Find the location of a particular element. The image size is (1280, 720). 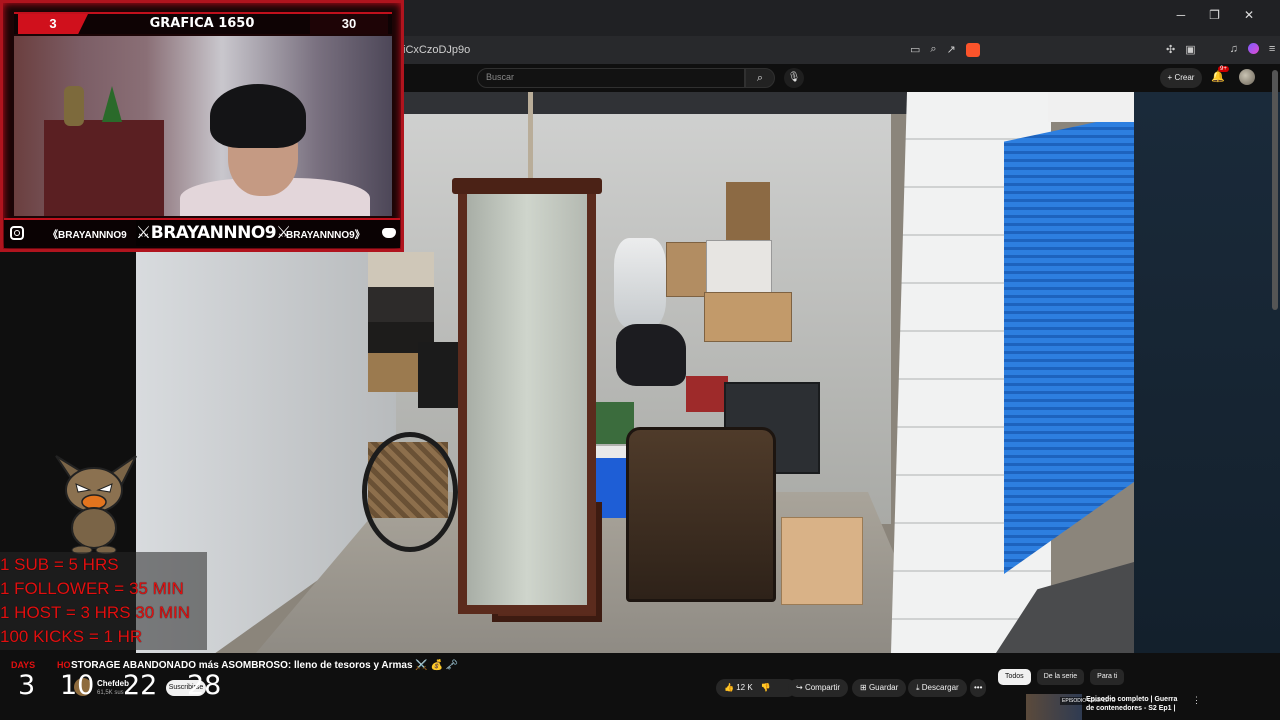

profile-extension-icon is located at coordinates (1253, 48).